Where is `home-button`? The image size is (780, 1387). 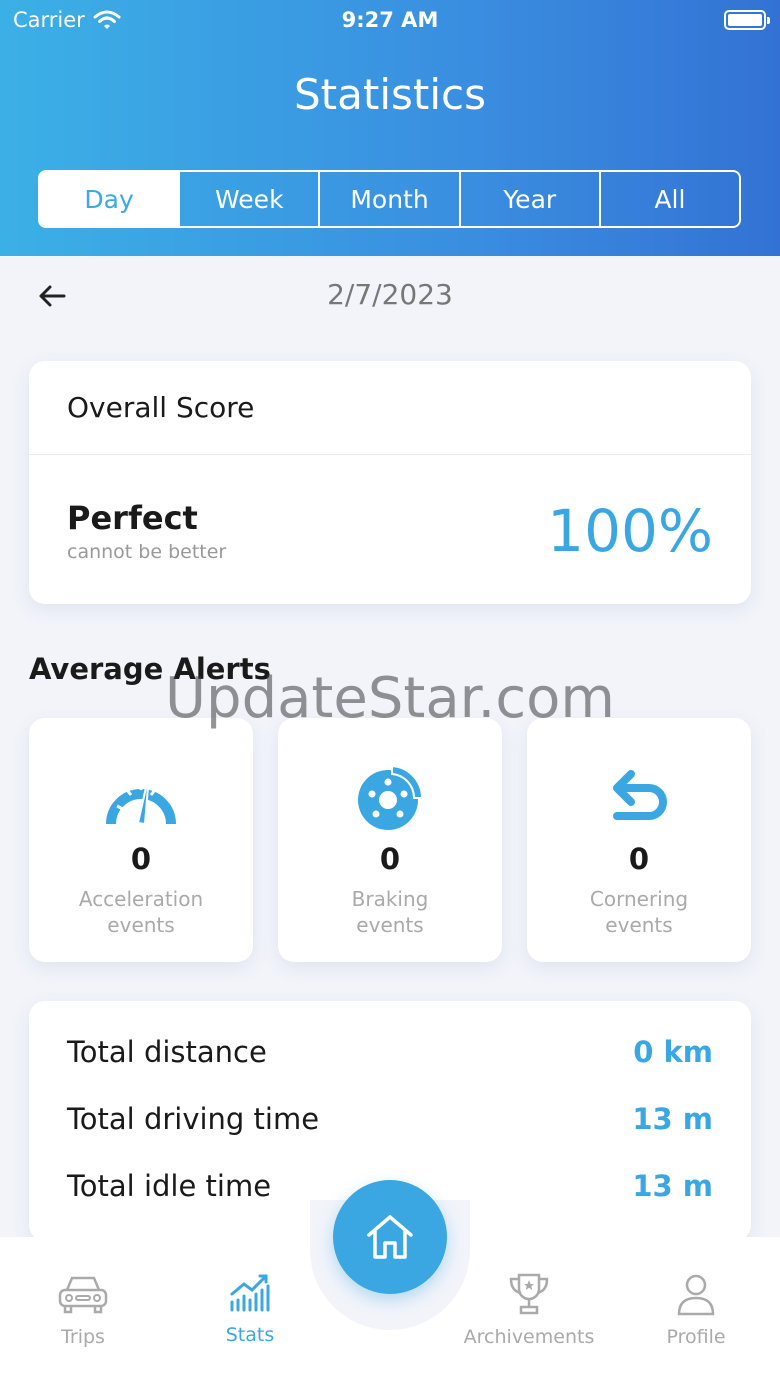
home-button is located at coordinates (390, 1237).